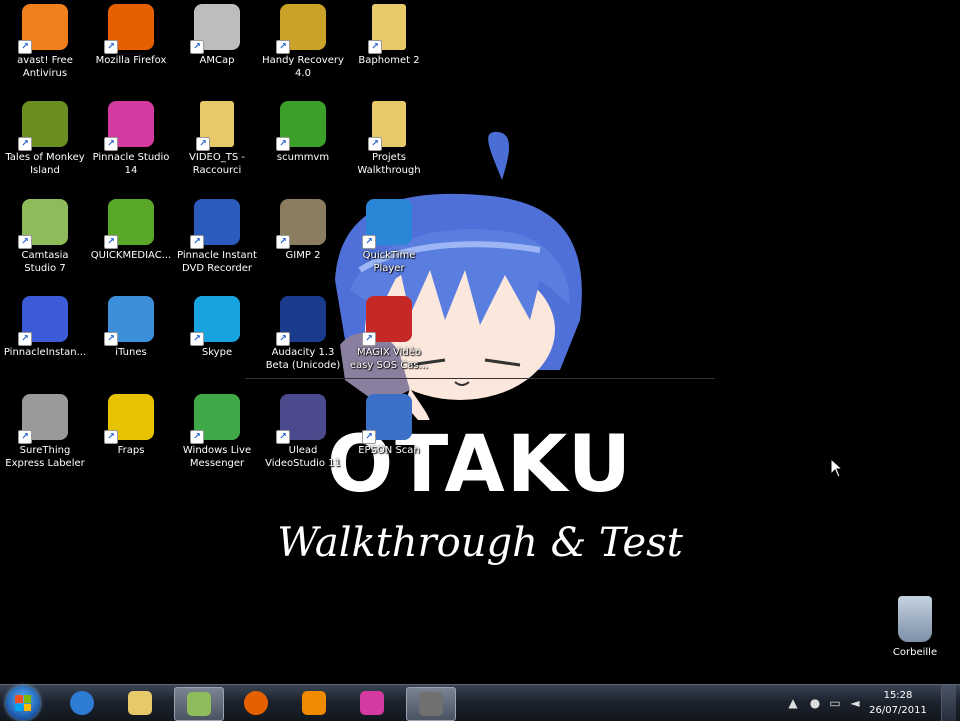  What do you see at coordinates (303, 359) in the screenshot?
I see `desktop-icon-label: Audacity 1.3 Beta (Unicode)` at bounding box center [303, 359].